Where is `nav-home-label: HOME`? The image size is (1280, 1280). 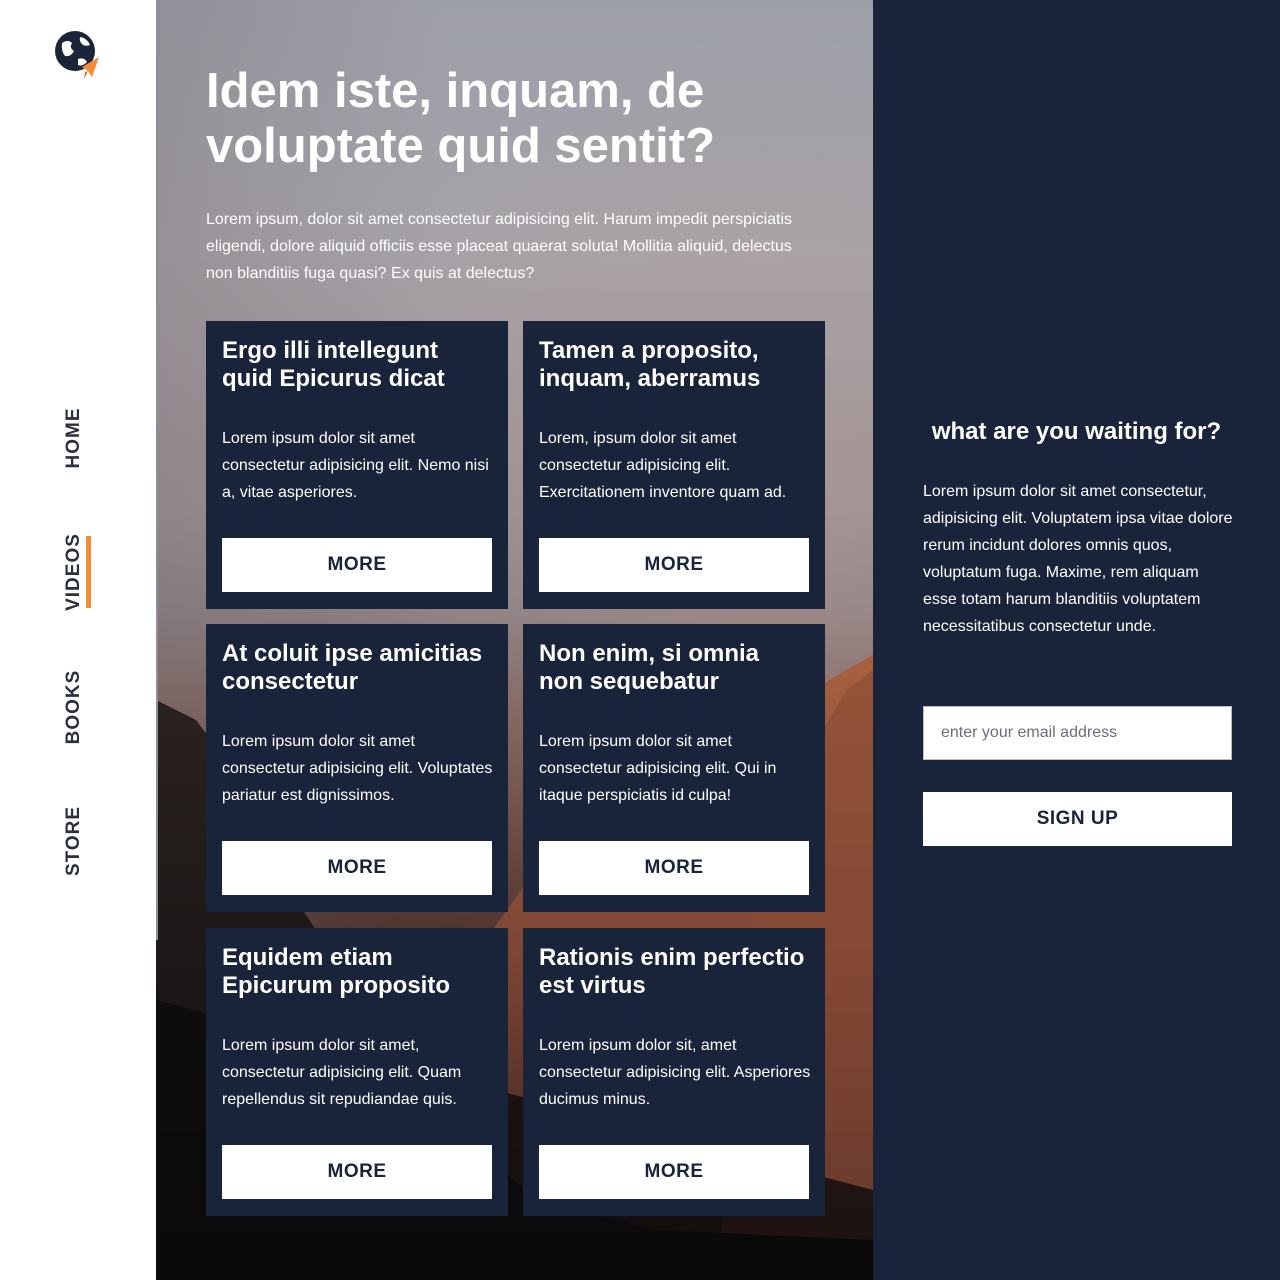
nav-home-label: HOME is located at coordinates (73, 438).